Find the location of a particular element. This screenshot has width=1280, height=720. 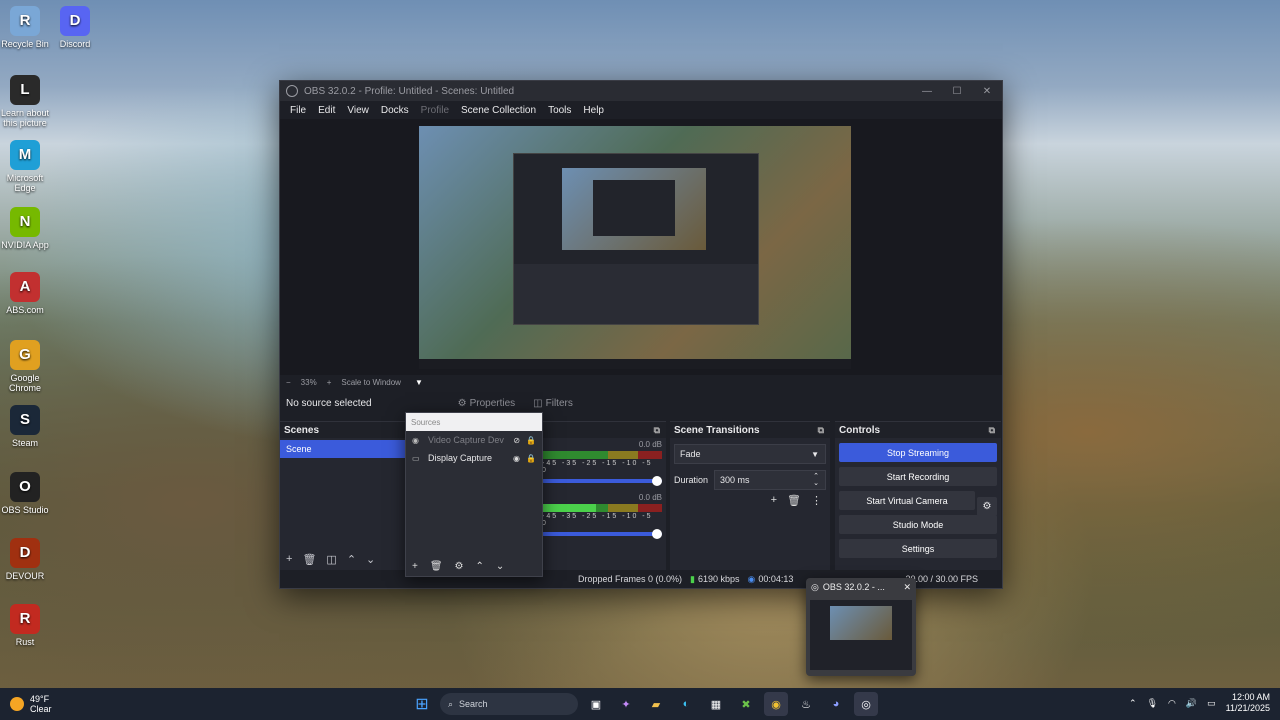

scale-dropdown-icon: ▼ is located at coordinates (419, 382).